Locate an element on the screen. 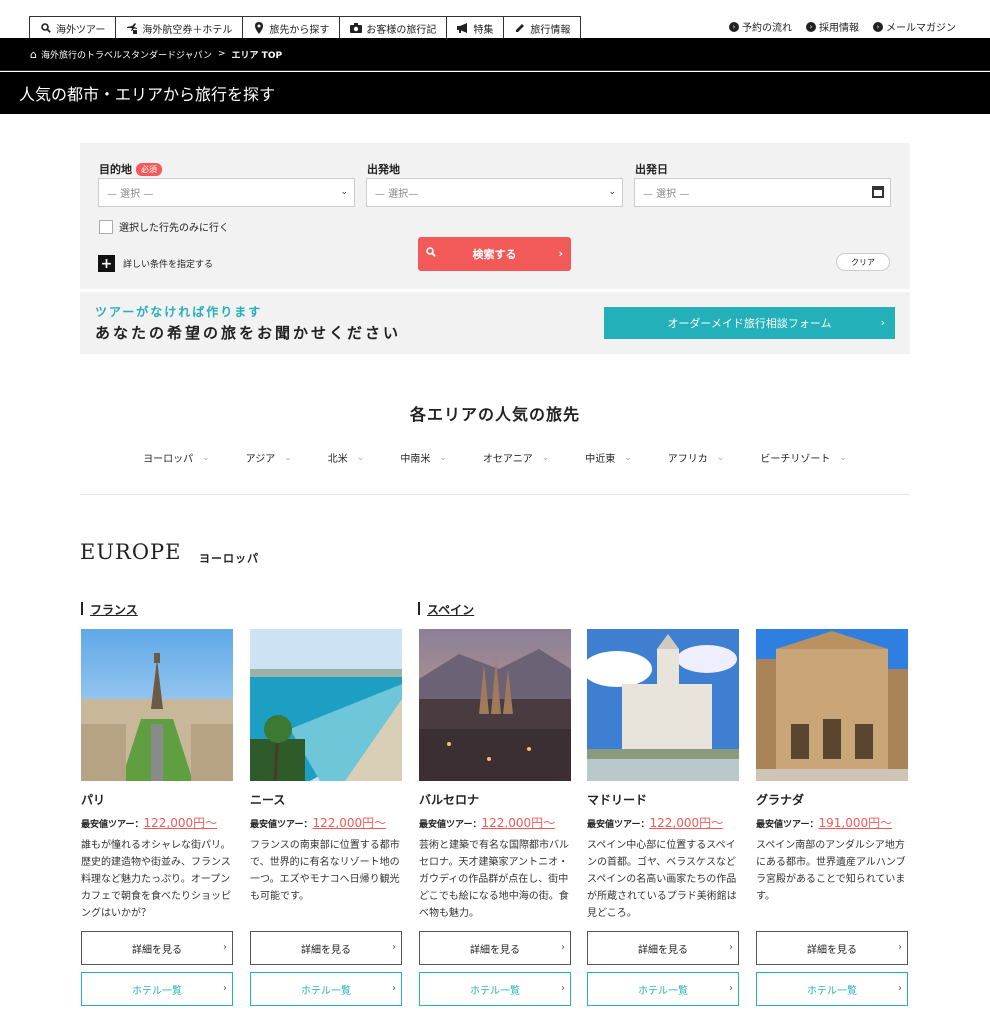 The height and width of the screenshot is (1024, 990). region-title-en: EUROPE is located at coordinates (131, 552).